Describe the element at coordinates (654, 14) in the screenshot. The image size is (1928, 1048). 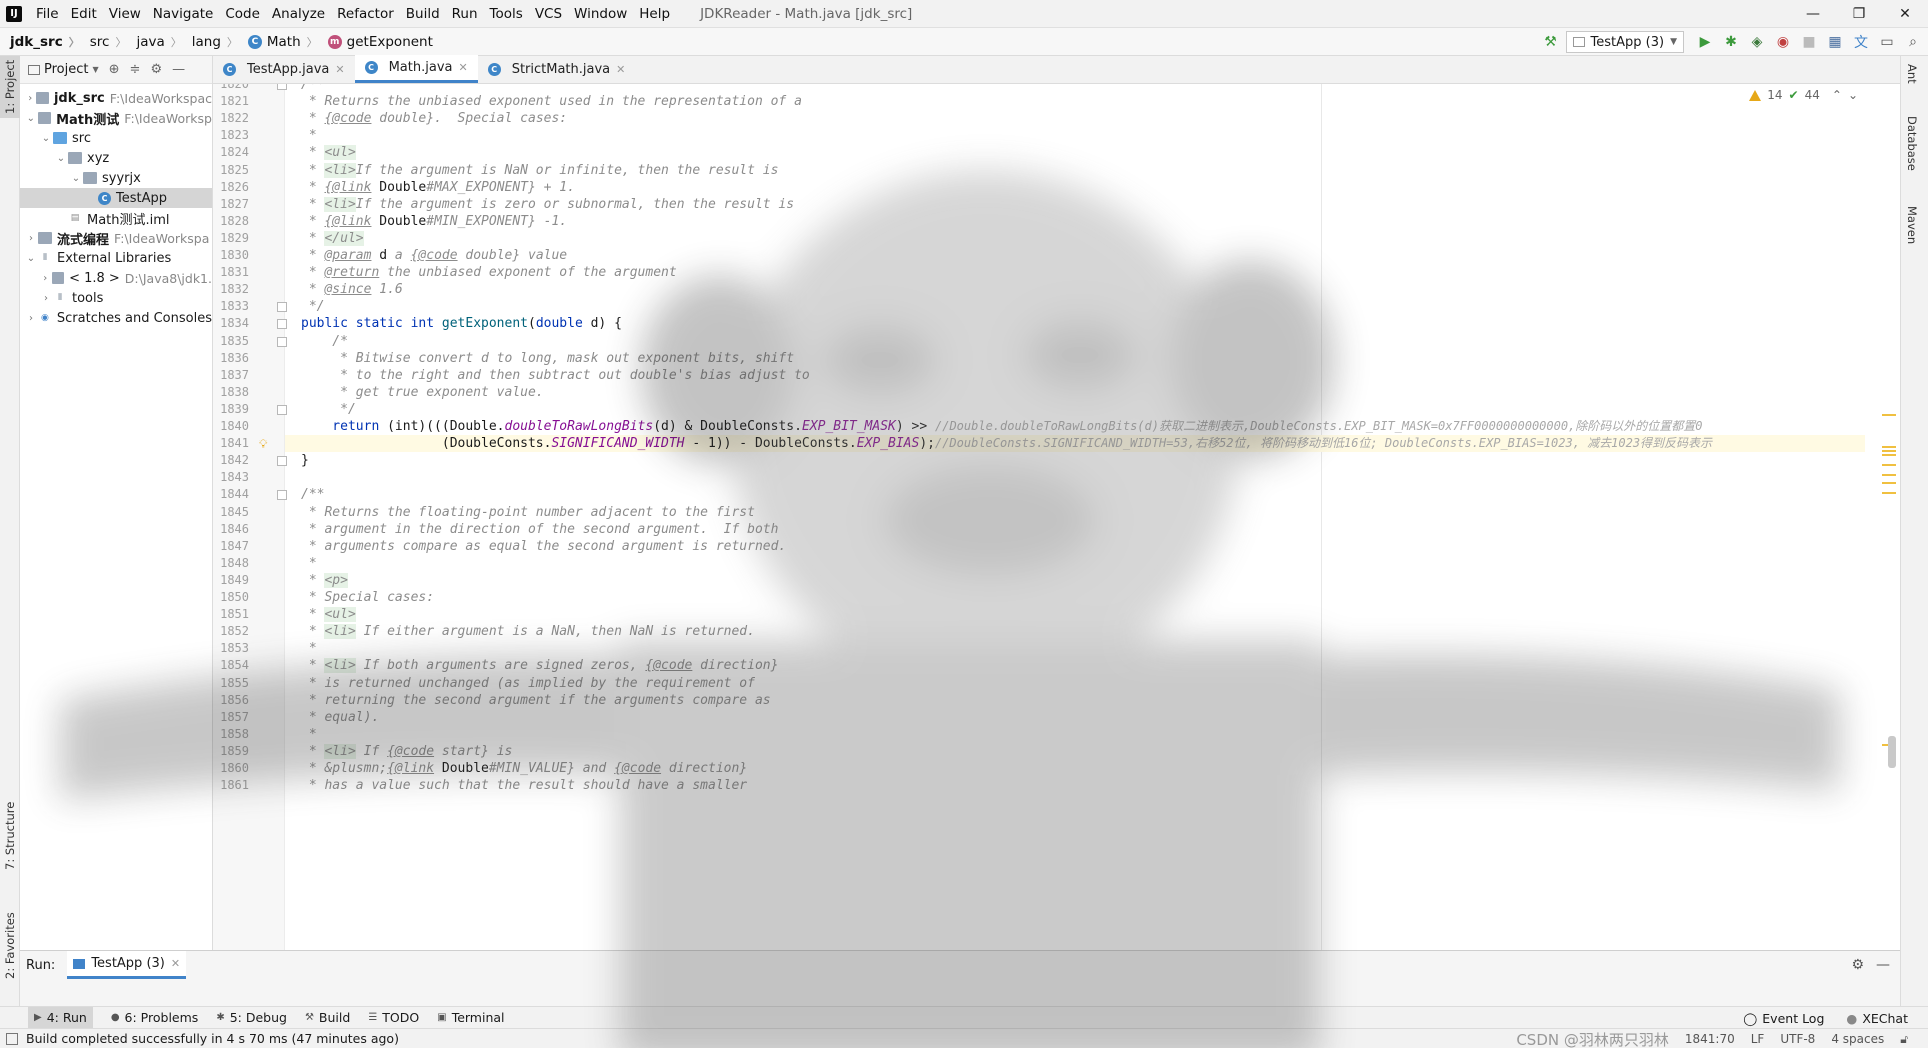
I see `menu-help: Help` at that location.